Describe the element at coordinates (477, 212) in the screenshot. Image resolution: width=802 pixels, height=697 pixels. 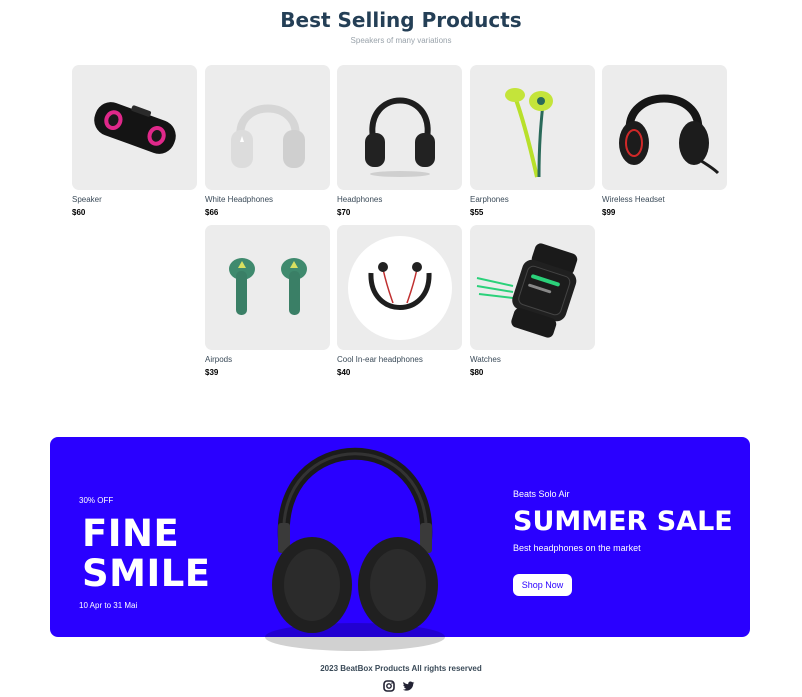
I see `product-price: $55` at that location.